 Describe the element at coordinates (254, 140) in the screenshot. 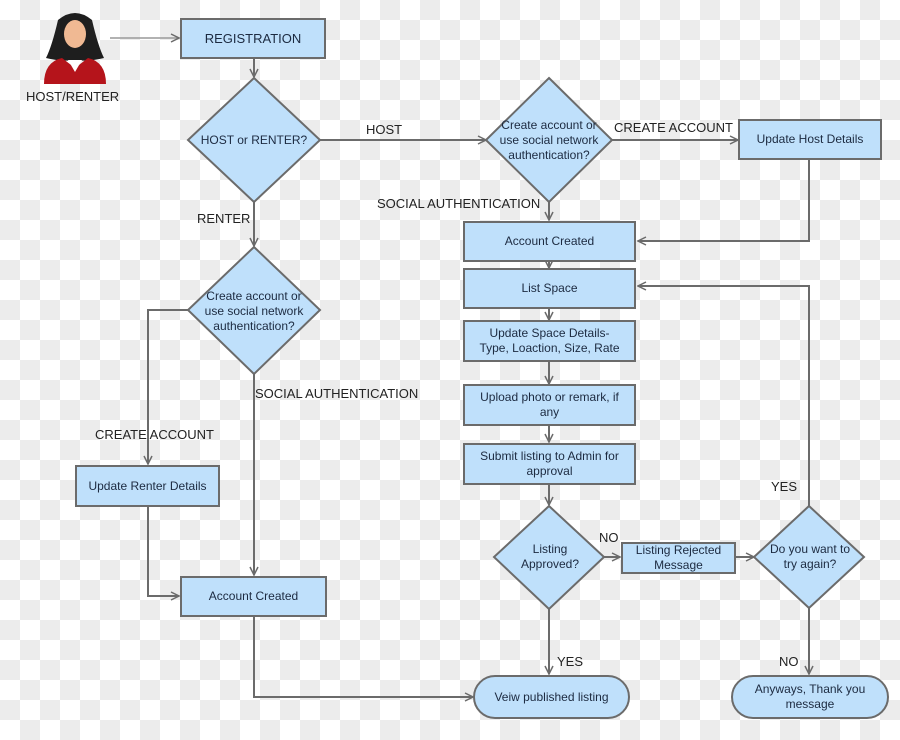

I see `host-or-renter-decision: HOST or RENTER?` at that location.